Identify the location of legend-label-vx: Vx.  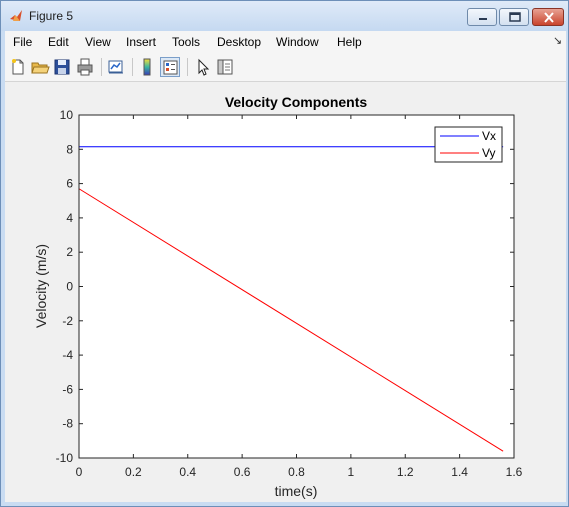
(489, 136).